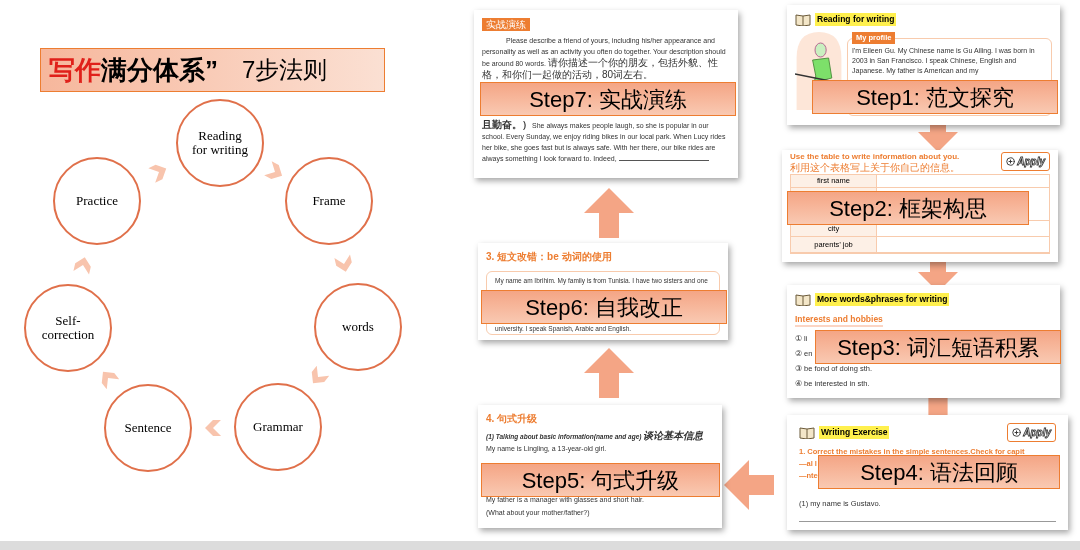  What do you see at coordinates (935, 97) in the screenshot?
I see `step-banner: Step1: 范文探究` at bounding box center [935, 97].